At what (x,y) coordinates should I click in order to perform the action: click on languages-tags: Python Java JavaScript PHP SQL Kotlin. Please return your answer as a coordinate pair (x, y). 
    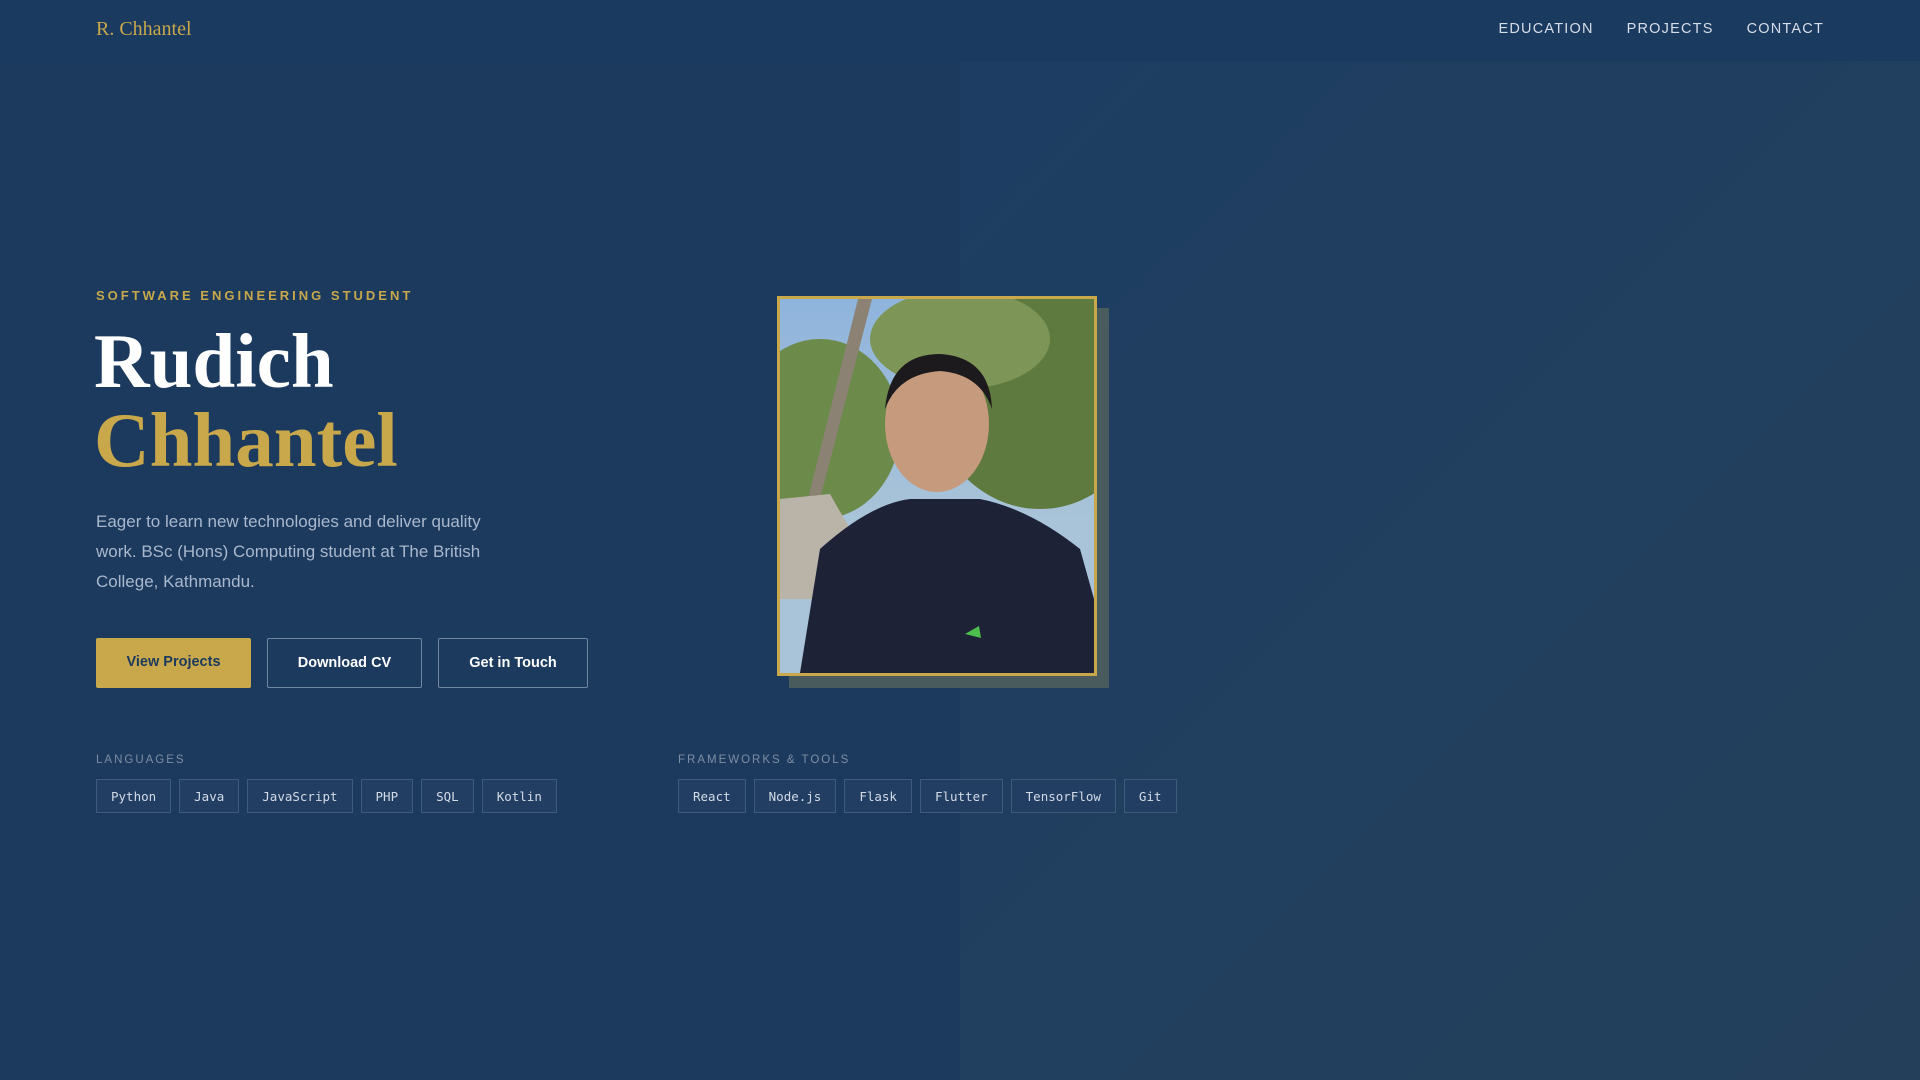
    Looking at the image, I should click on (326, 796).